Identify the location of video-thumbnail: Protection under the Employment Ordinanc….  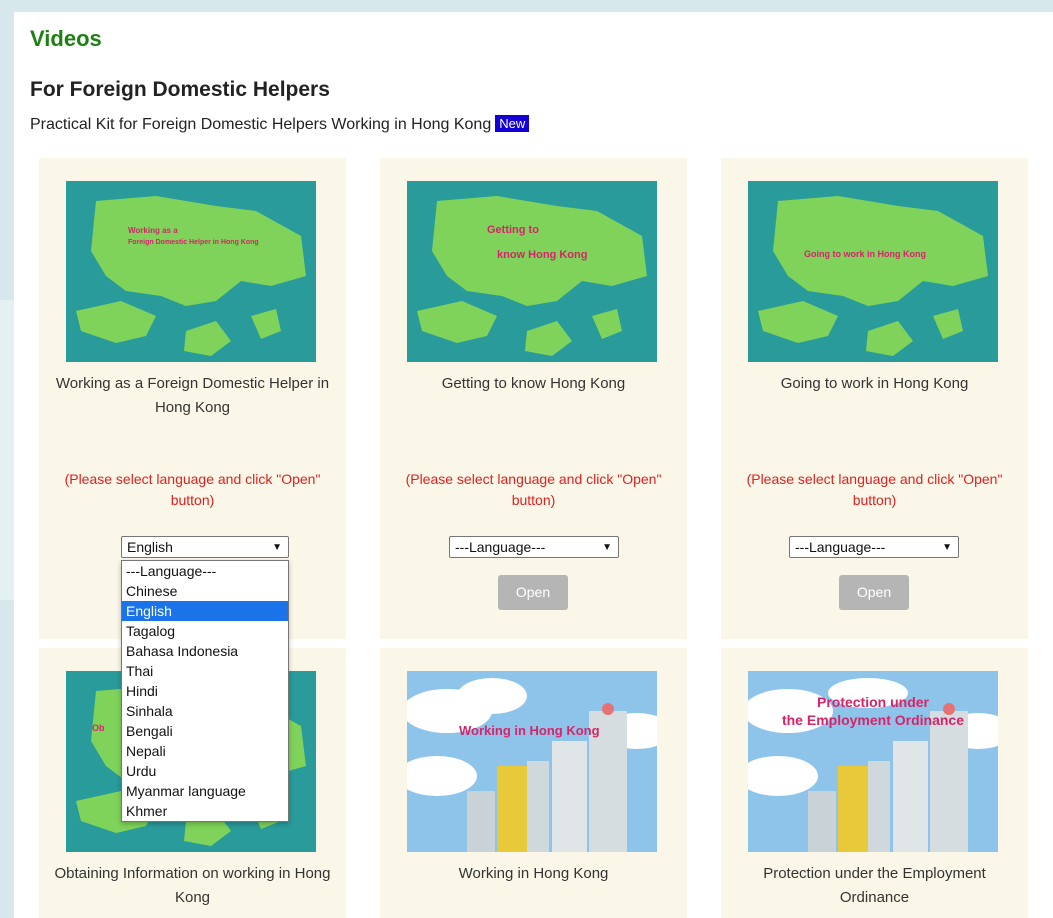
(873, 761).